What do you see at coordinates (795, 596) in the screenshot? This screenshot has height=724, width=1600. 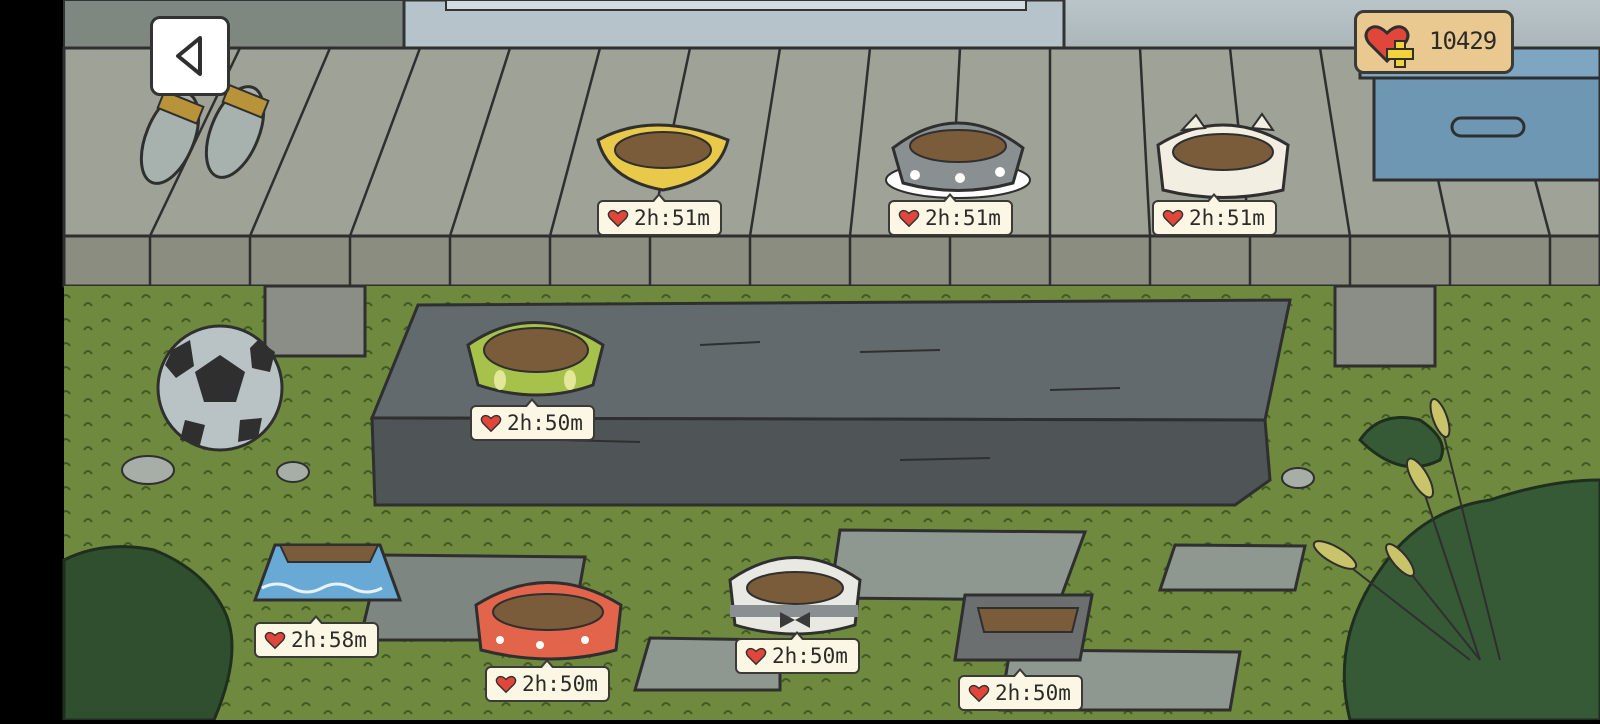 I see `bow-tie-bowl` at bounding box center [795, 596].